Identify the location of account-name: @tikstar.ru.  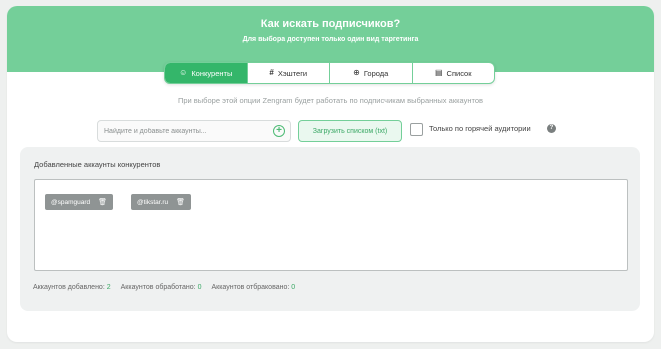
(153, 202).